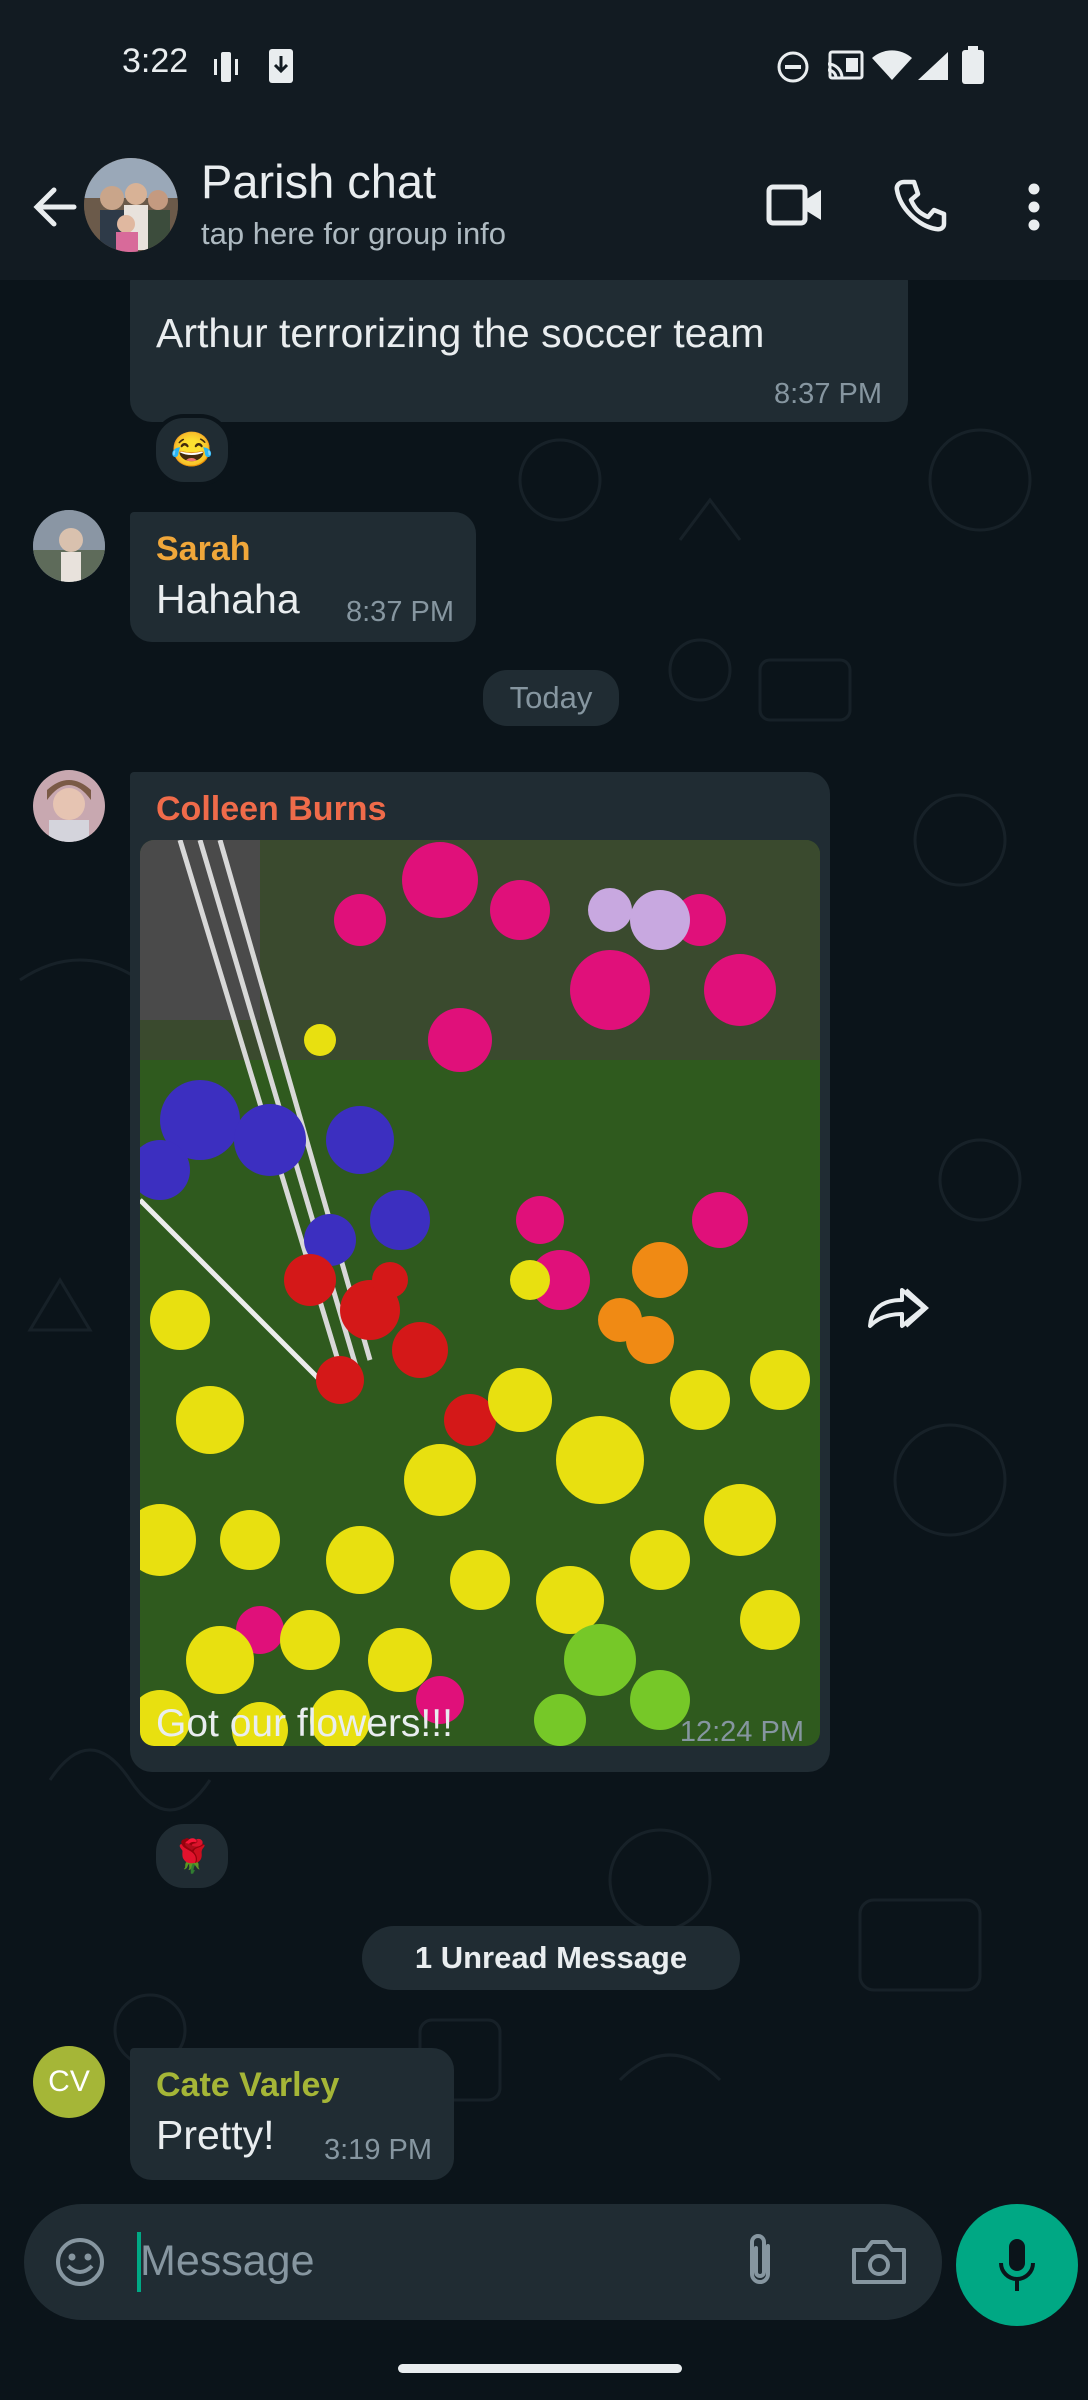 This screenshot has width=1088, height=2400. I want to click on sender-name: Colleen Burns, so click(271, 809).